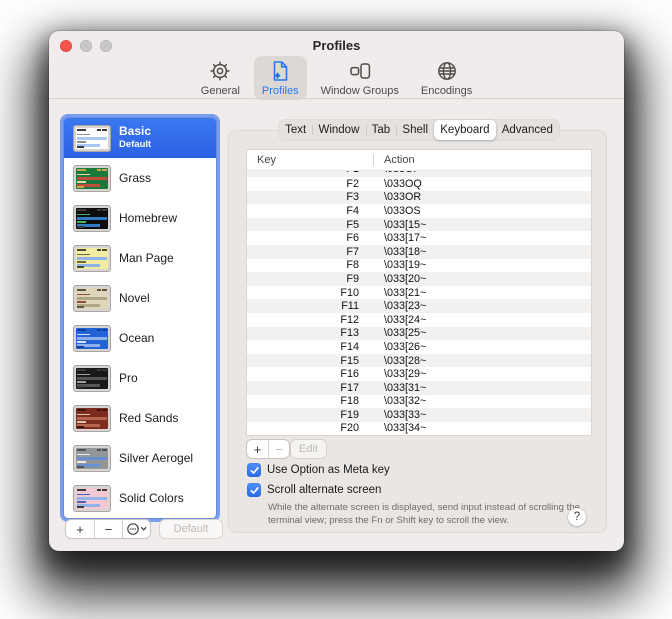 This screenshot has width=672, height=619. I want to click on action-cell: \033[29~, so click(405, 374).